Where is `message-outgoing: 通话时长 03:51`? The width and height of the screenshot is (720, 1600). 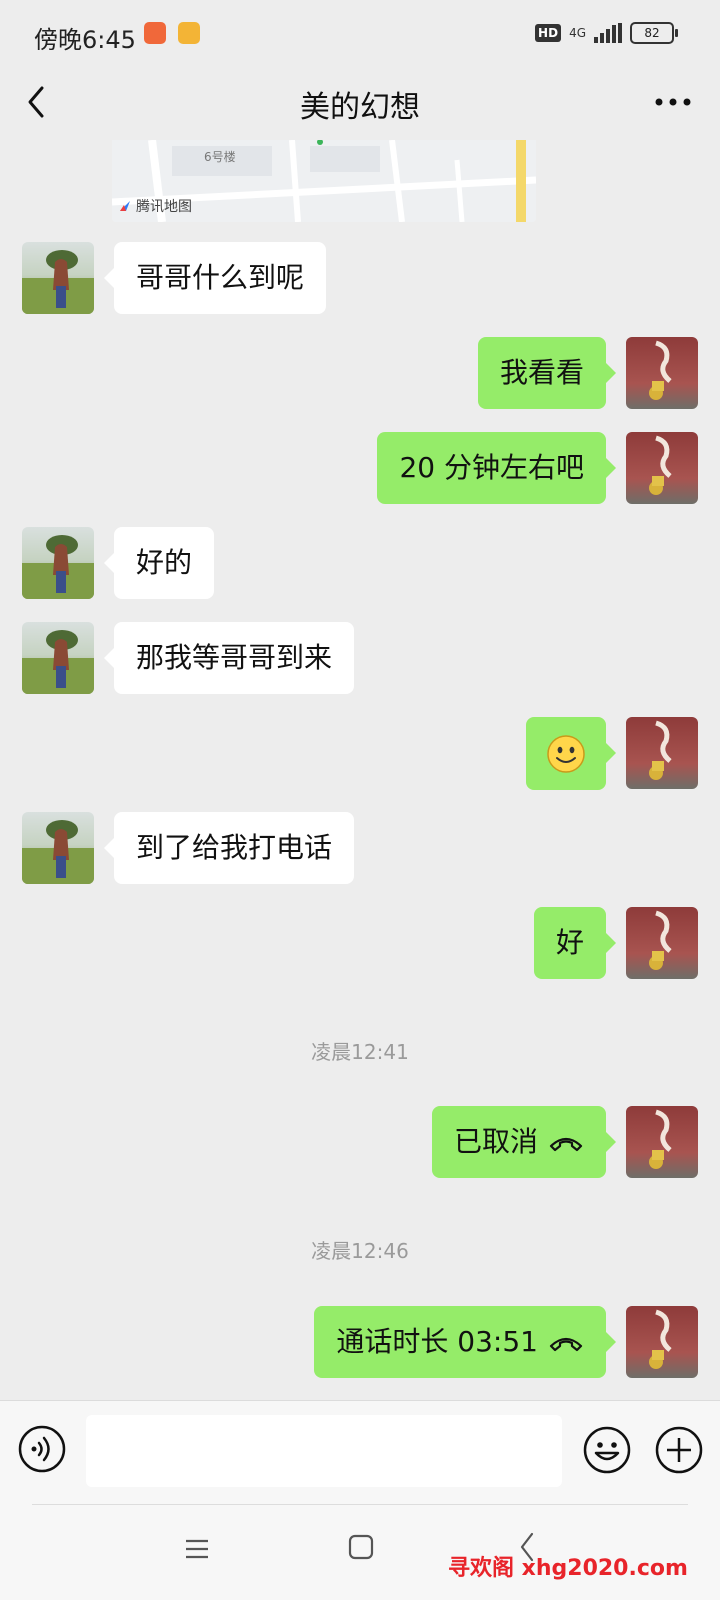
message-outgoing: 通话时长 03:51 is located at coordinates (506, 1342).